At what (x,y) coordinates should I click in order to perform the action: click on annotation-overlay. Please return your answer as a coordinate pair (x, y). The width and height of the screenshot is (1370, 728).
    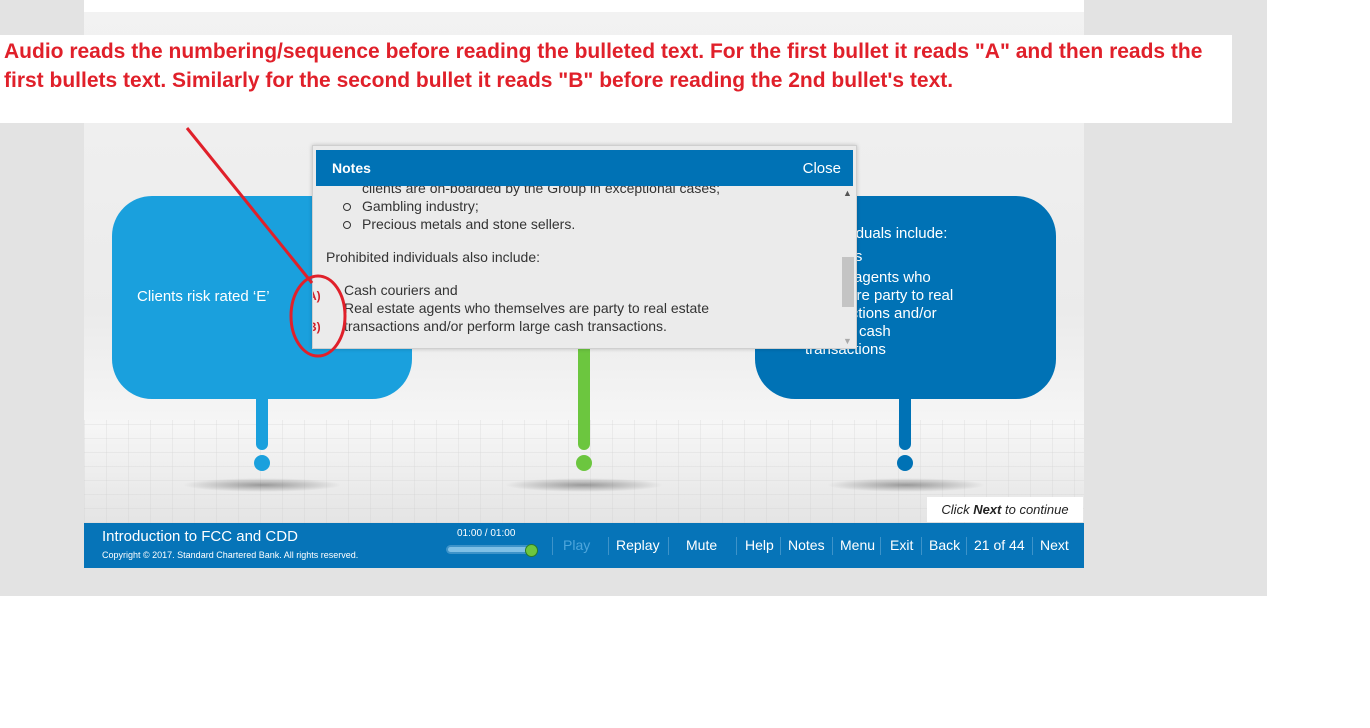
    Looking at the image, I should click on (266, 242).